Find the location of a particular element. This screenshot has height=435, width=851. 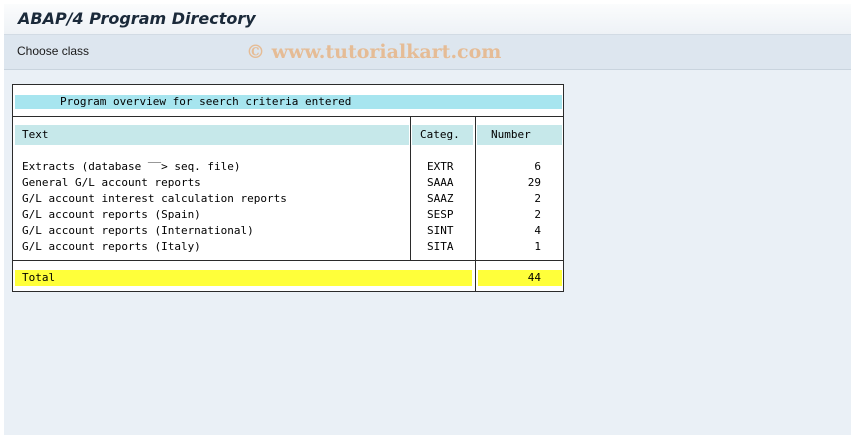

row-category: SAAA is located at coordinates (440, 183).